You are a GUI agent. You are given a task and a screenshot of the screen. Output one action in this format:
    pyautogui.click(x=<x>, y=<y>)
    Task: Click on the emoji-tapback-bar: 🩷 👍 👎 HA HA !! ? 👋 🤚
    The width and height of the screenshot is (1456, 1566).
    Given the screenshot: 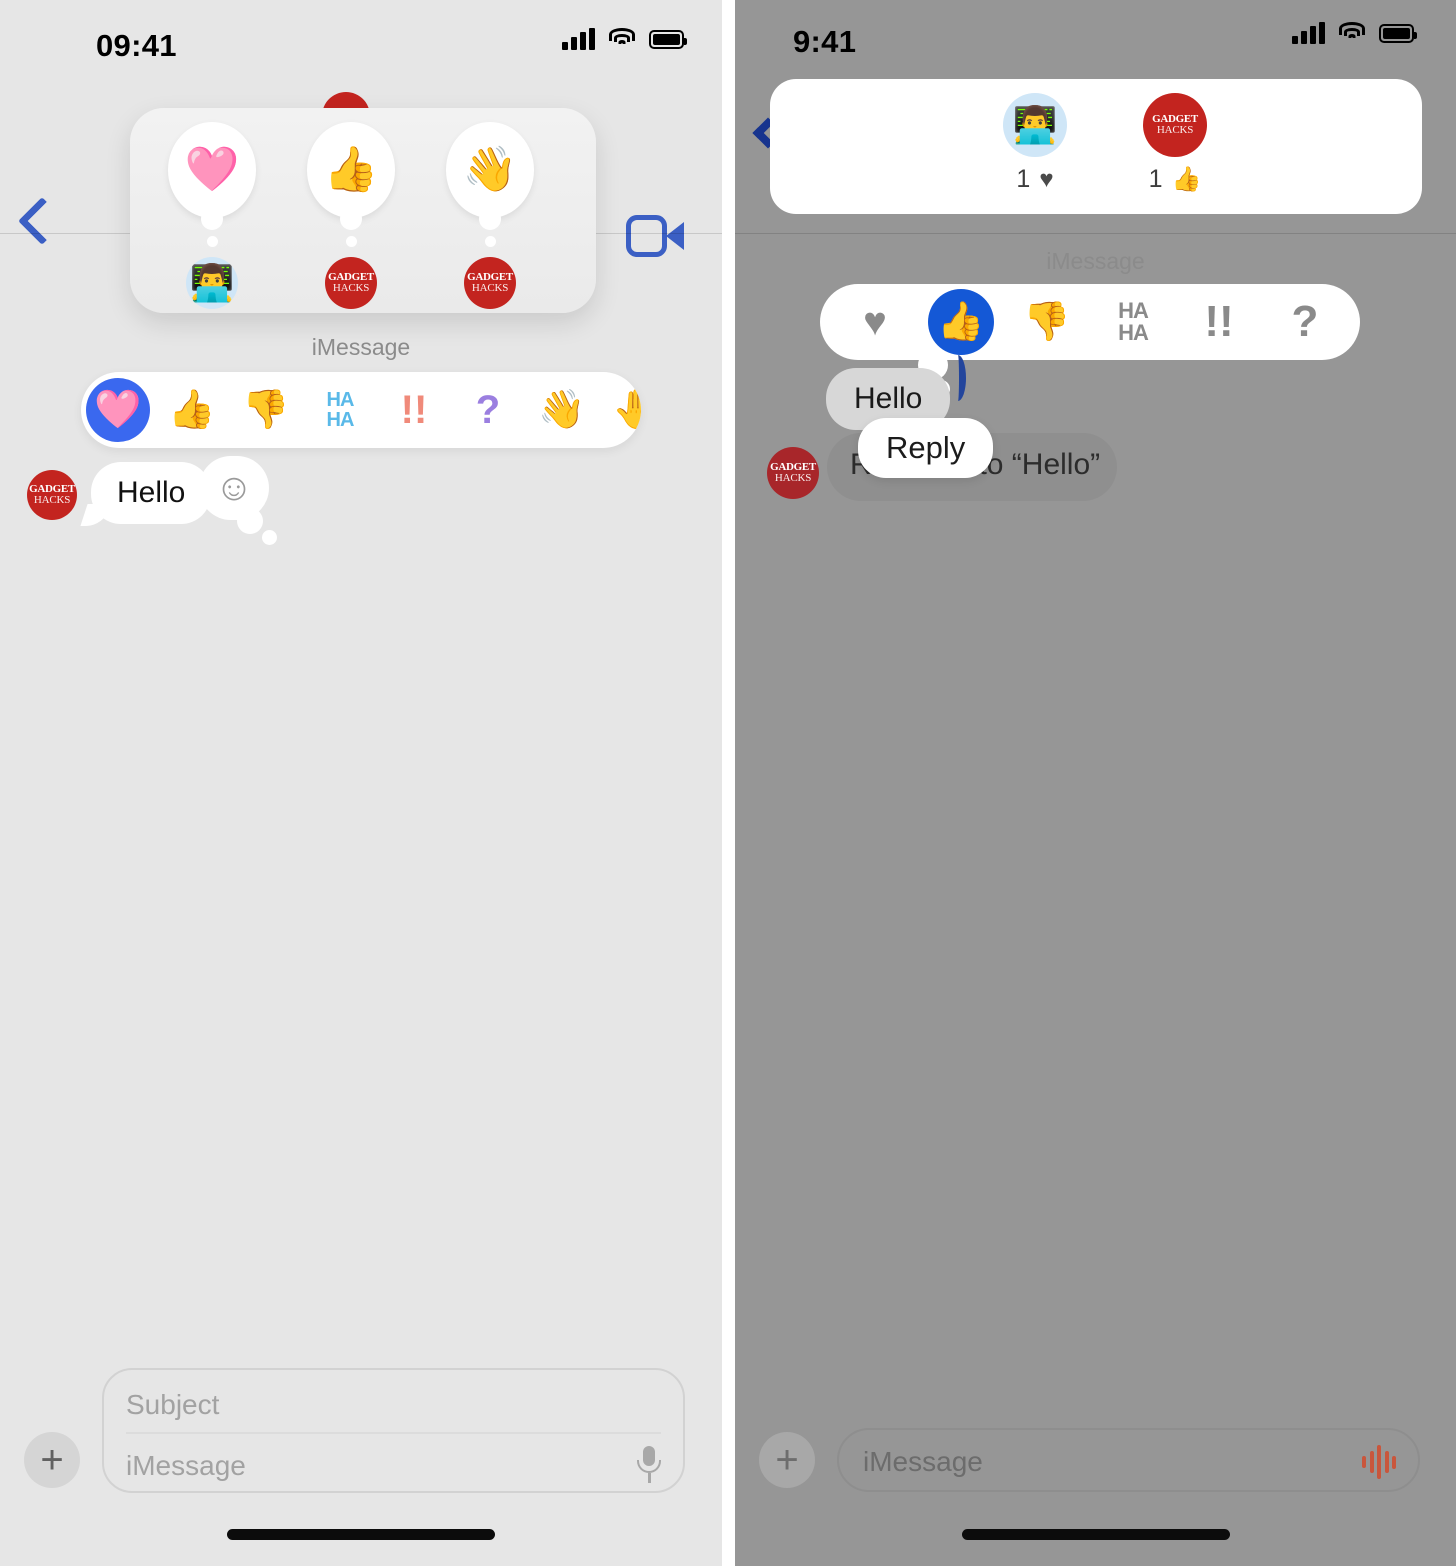 What is the action you would take?
    pyautogui.click(x=361, y=410)
    